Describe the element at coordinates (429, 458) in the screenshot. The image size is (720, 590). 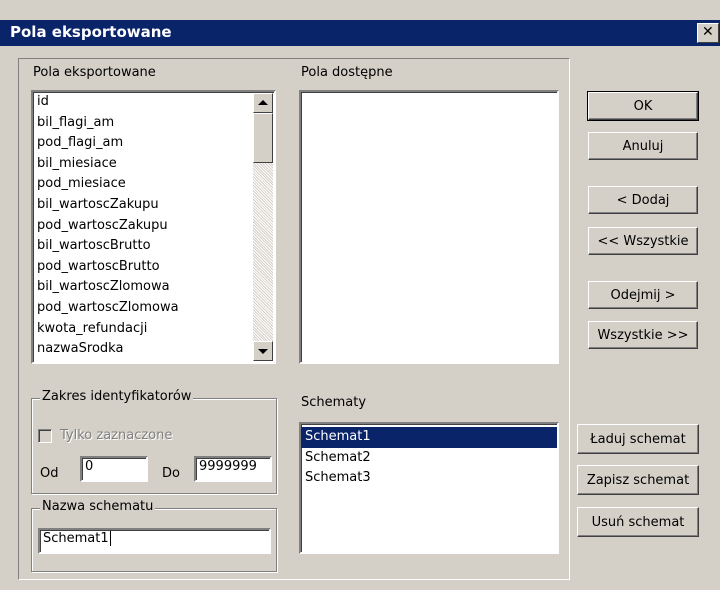
I see `schema-item: Schemat2` at that location.